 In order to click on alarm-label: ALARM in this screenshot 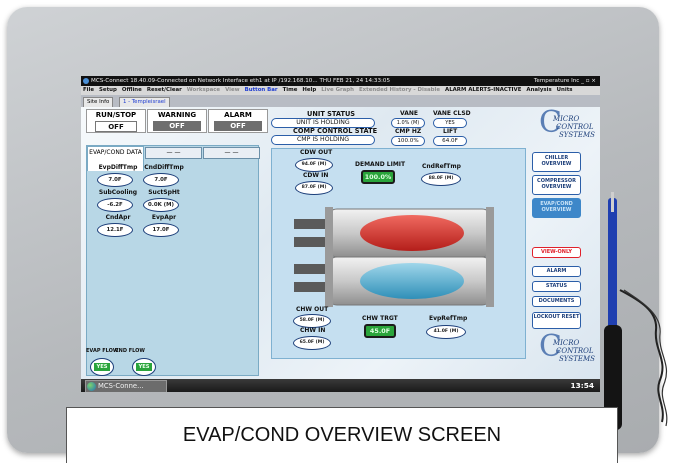, I will do `click(238, 115)`.